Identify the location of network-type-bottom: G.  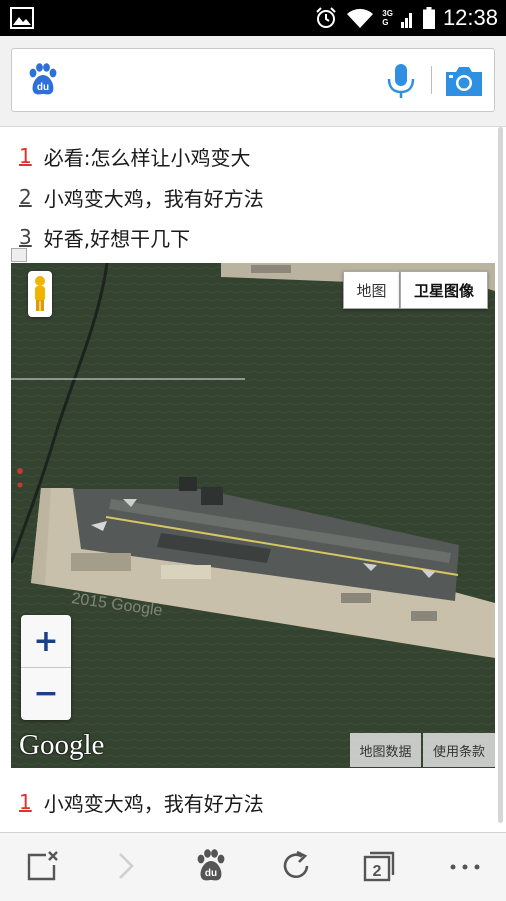
(385, 22).